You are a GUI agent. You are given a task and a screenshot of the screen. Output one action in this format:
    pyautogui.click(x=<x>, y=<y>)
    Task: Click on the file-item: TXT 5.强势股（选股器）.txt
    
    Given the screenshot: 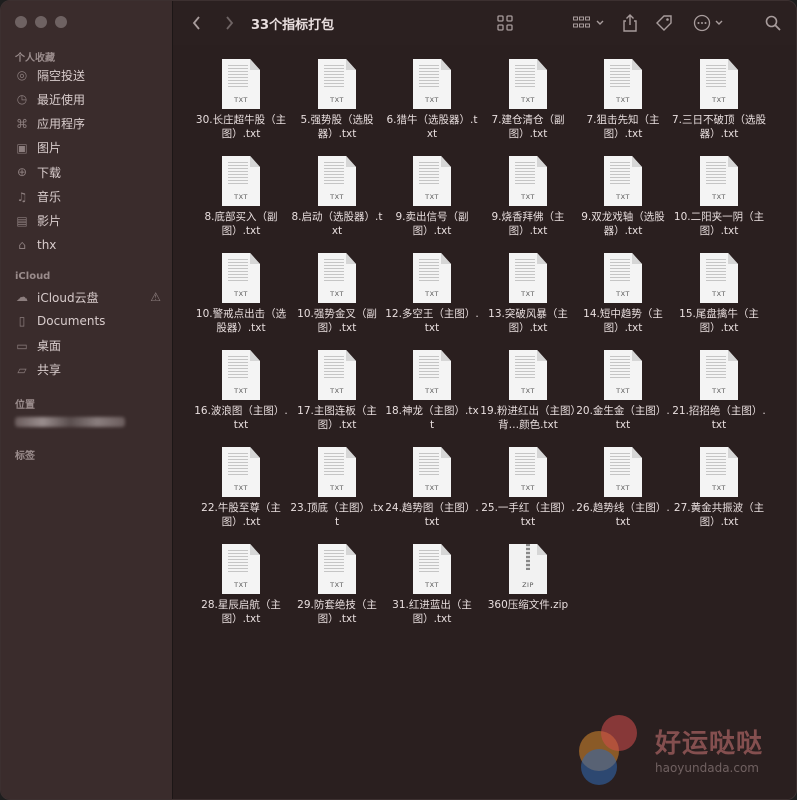 What is the action you would take?
    pyautogui.click(x=337, y=93)
    